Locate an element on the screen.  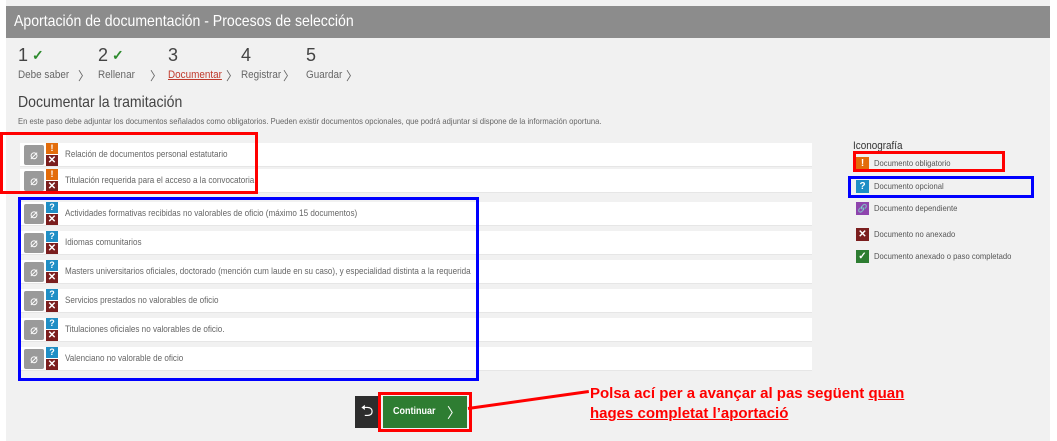
continue-button: Continuar 〉 is located at coordinates (425, 412).